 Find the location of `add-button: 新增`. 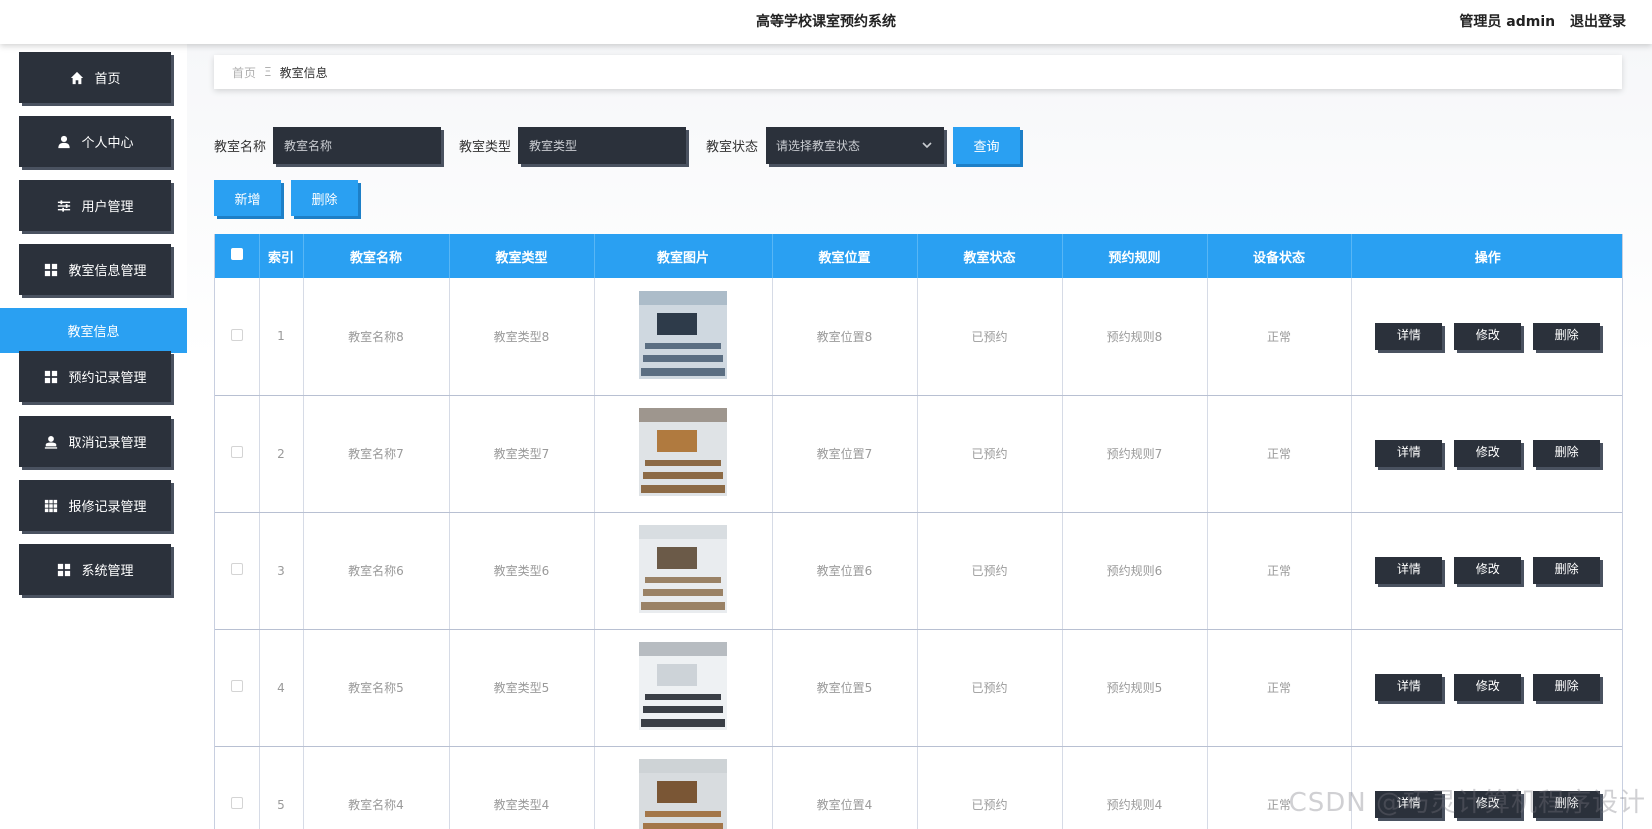

add-button: 新增 is located at coordinates (247, 198).